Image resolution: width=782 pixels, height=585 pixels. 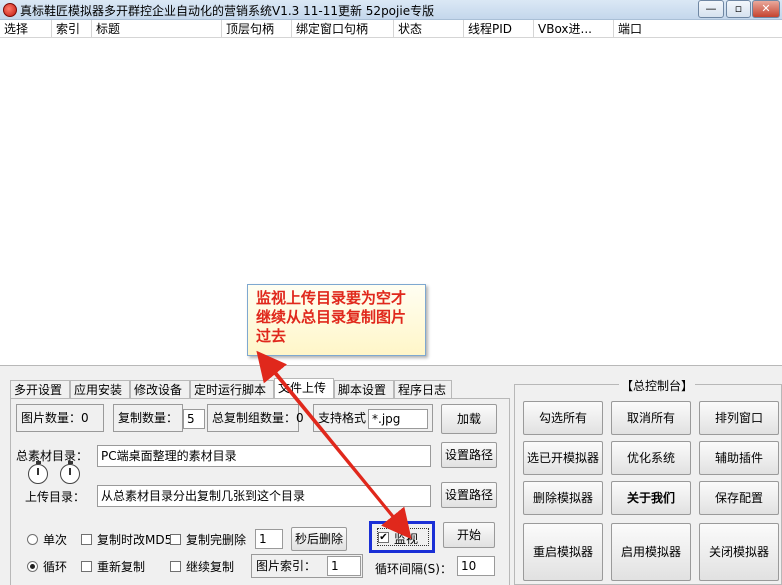 I want to click on annotation-arrow, so click(x=334, y=445).